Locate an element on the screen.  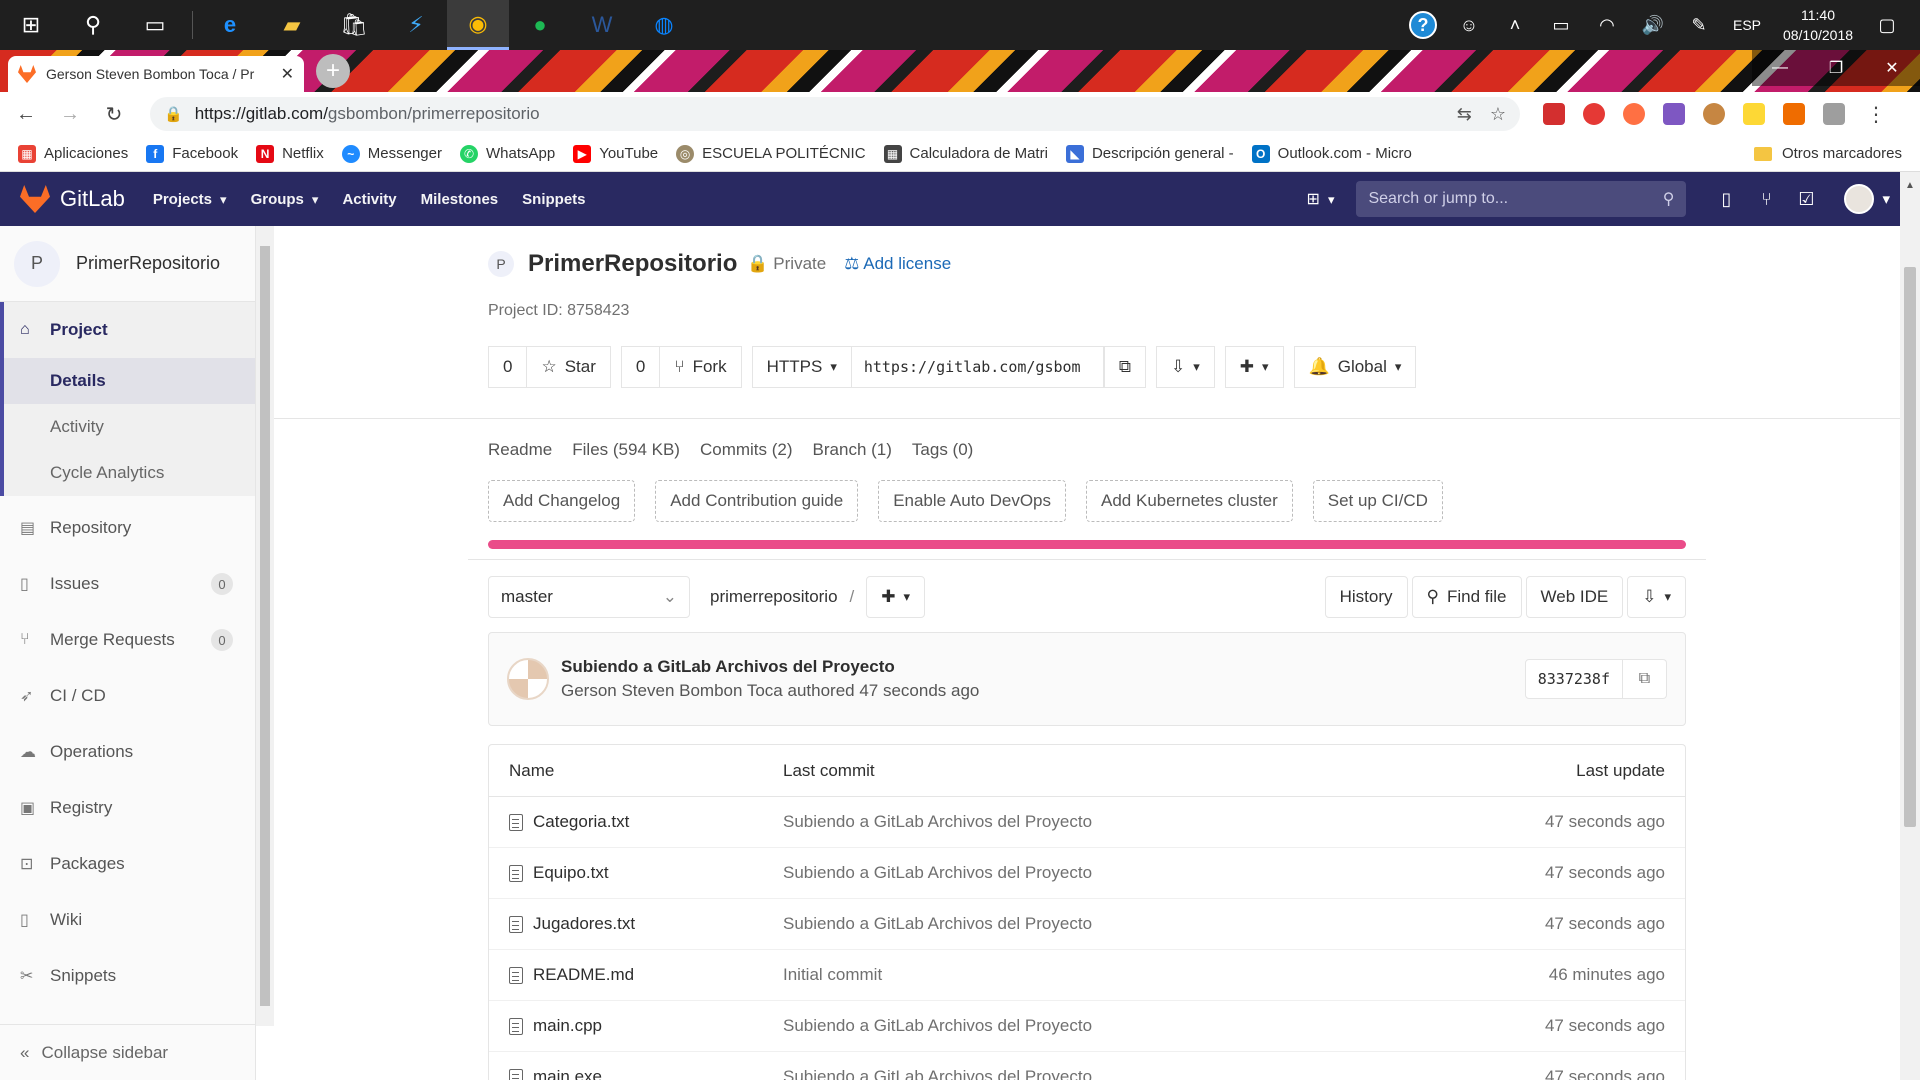
store-icon: 🛍 is located at coordinates (354, 25).